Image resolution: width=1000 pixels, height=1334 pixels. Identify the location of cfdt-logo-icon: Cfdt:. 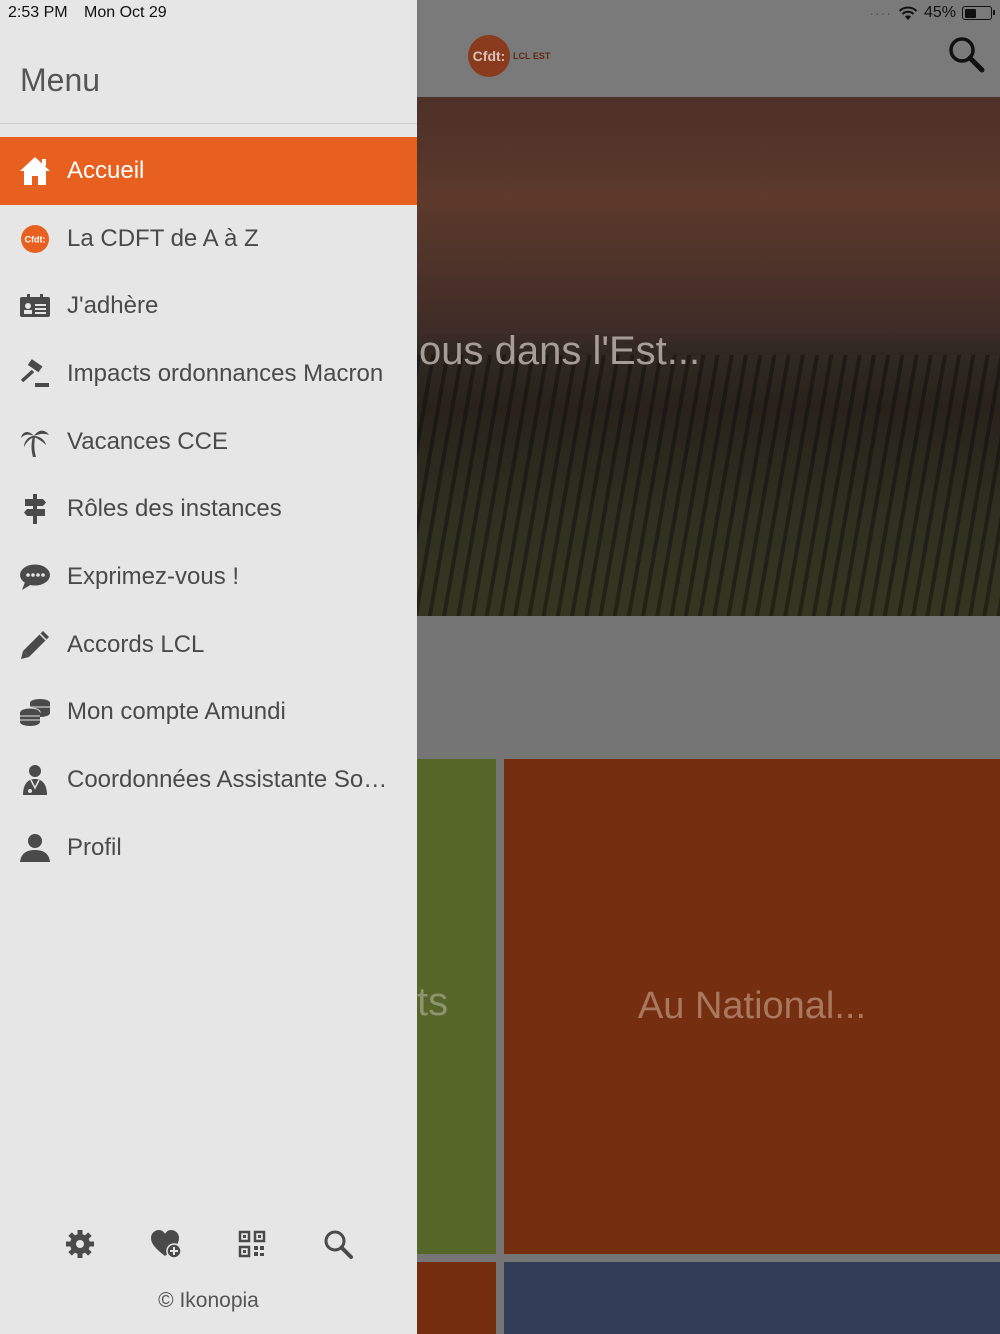
(35, 239).